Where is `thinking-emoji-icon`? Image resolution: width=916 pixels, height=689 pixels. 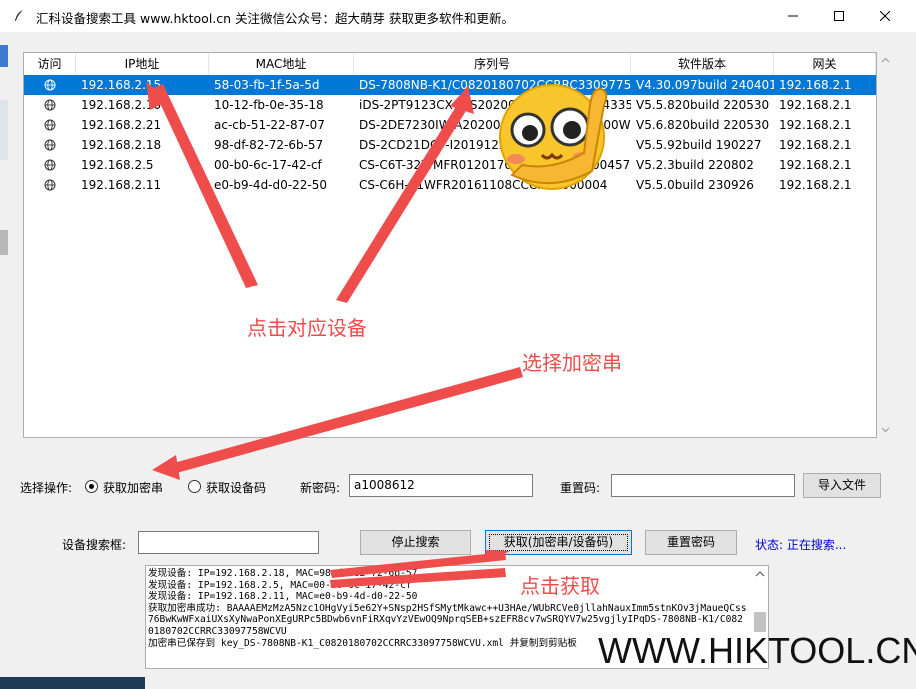
thinking-emoji-icon is located at coordinates (553, 137).